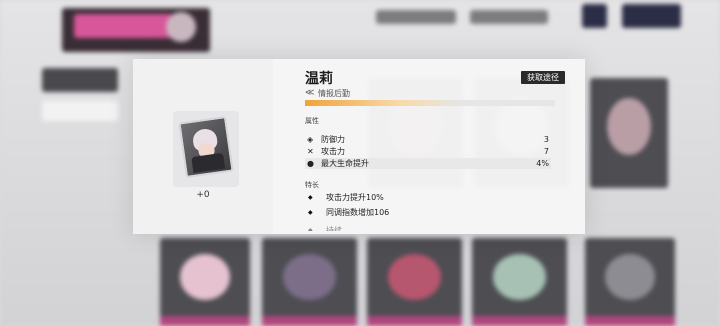  Describe the element at coordinates (310, 139) in the screenshot. I see `shield-icon: ◈` at that location.